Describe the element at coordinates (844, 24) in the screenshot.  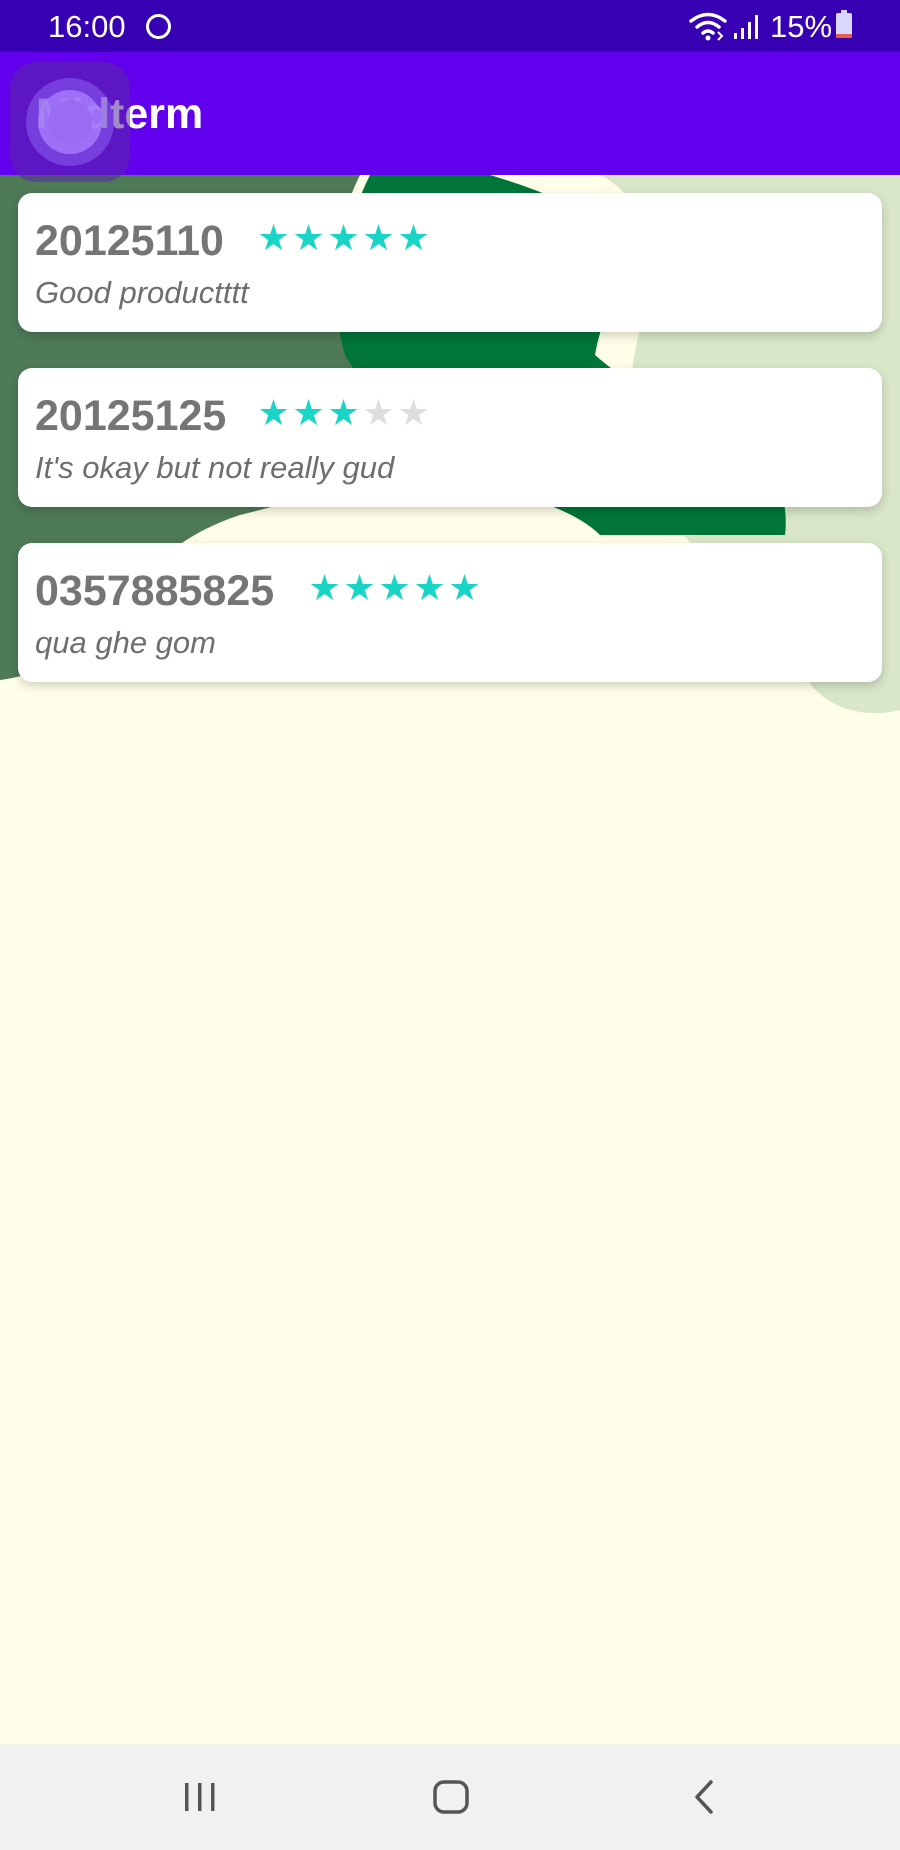
I see `battery-icon` at that location.